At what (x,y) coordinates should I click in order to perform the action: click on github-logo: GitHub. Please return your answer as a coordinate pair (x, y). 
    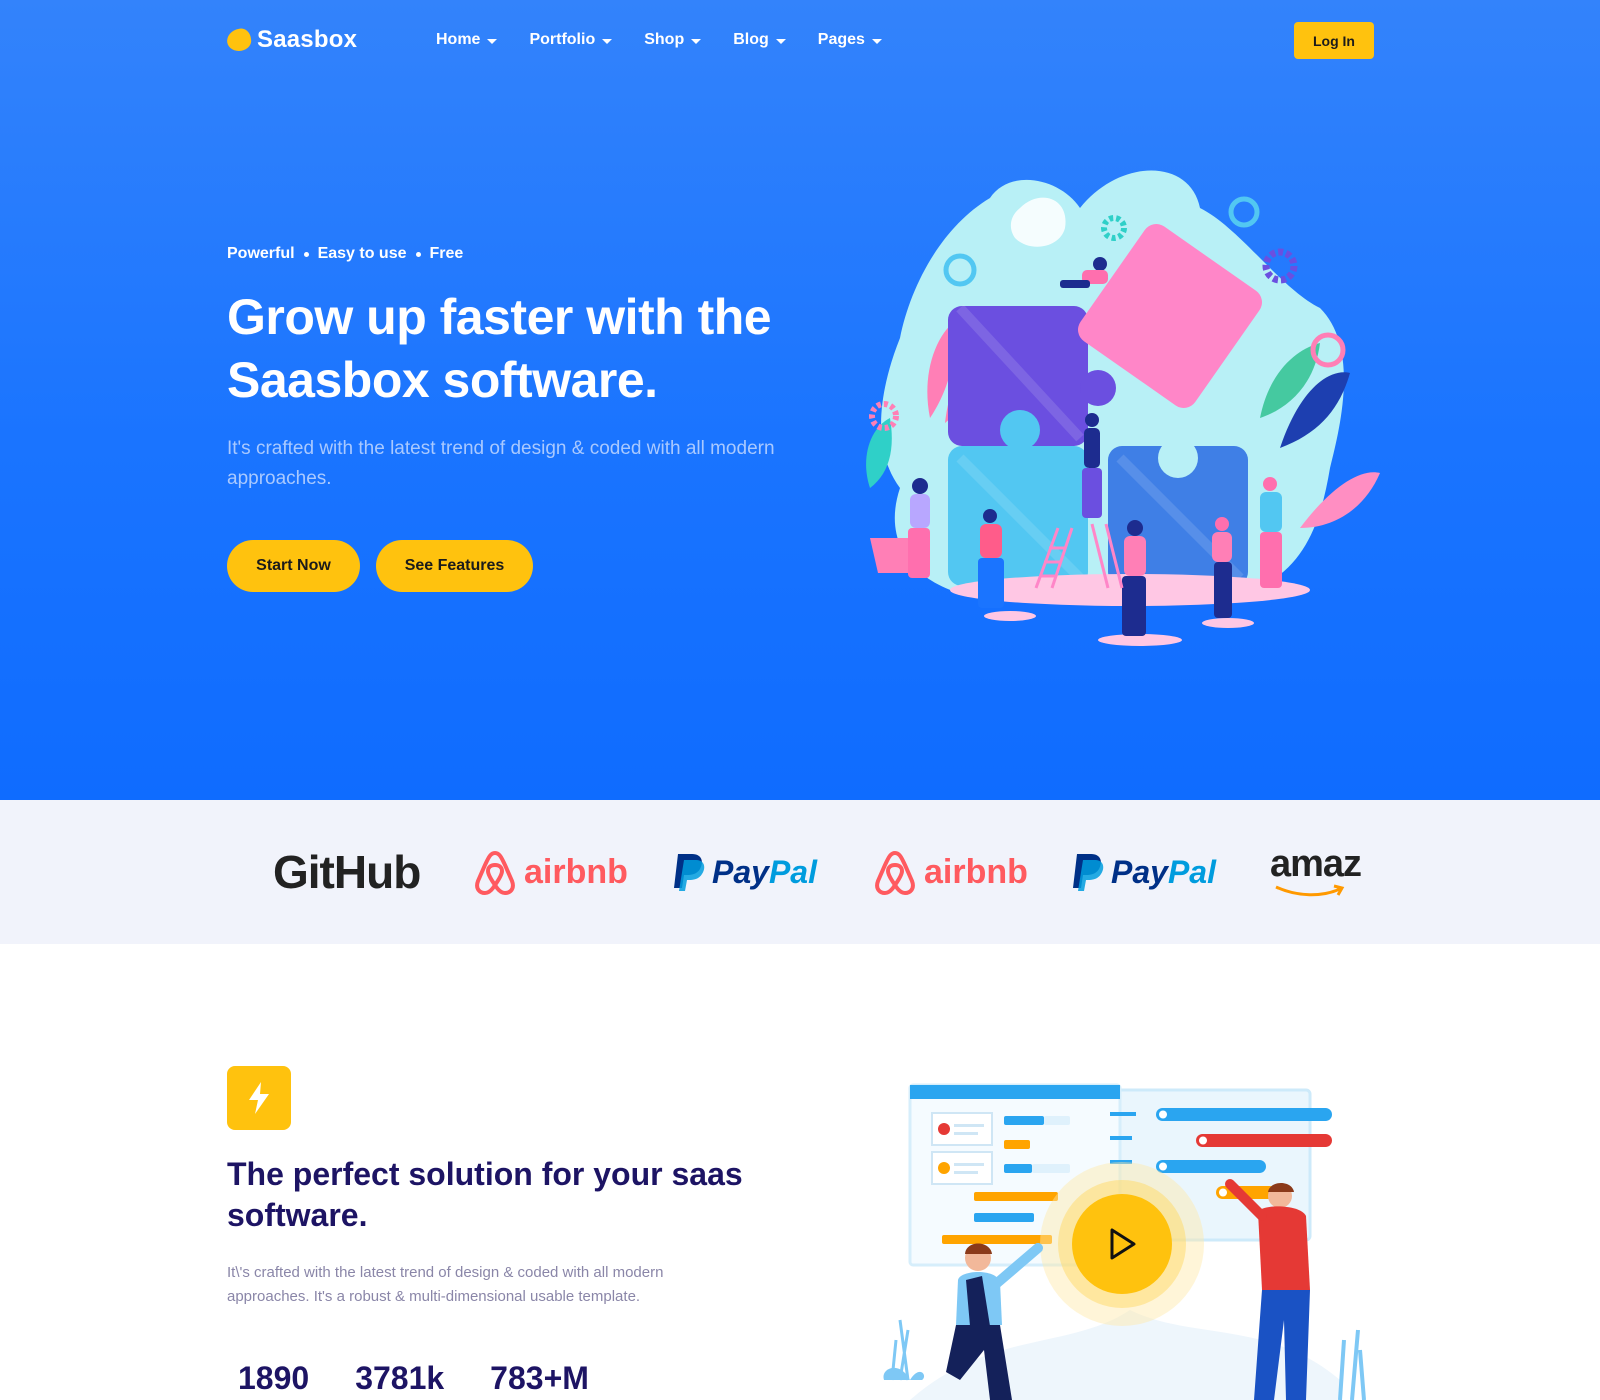
    Looking at the image, I should click on (347, 872).